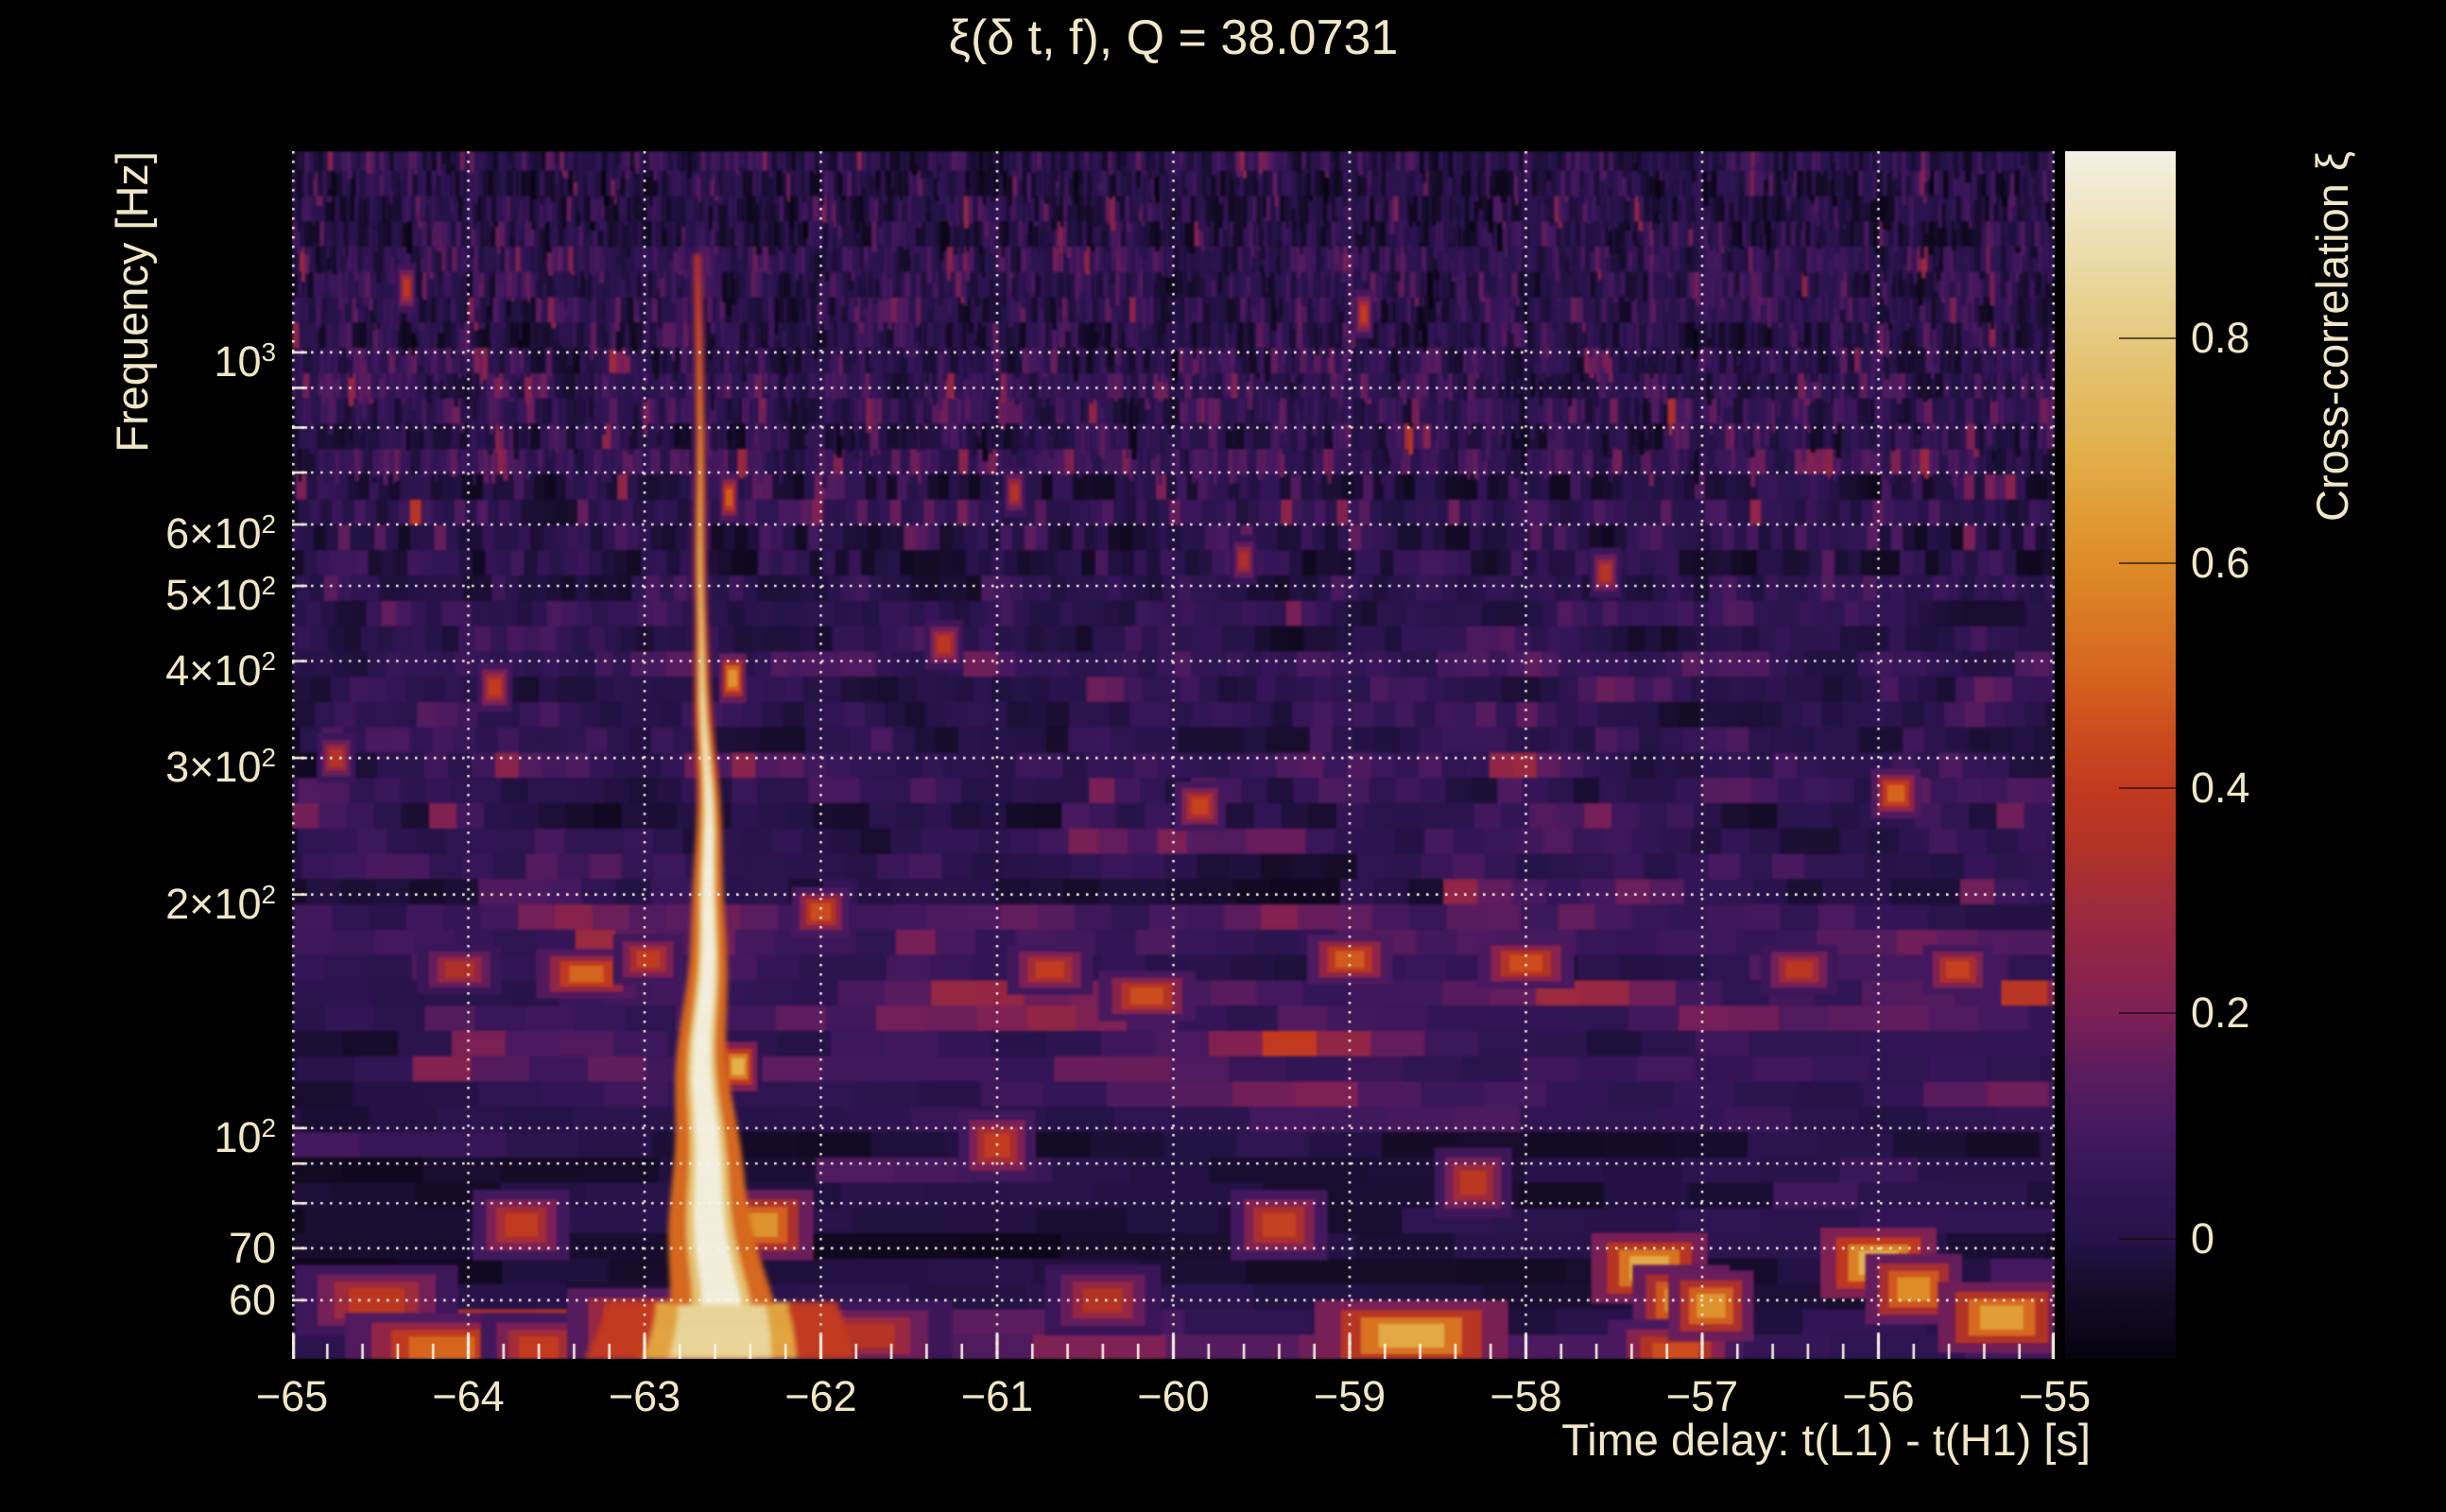 Image resolution: width=2446 pixels, height=1512 pixels. Describe the element at coordinates (268, 351) in the screenshot. I see `y-tick-exponent: 3` at that location.